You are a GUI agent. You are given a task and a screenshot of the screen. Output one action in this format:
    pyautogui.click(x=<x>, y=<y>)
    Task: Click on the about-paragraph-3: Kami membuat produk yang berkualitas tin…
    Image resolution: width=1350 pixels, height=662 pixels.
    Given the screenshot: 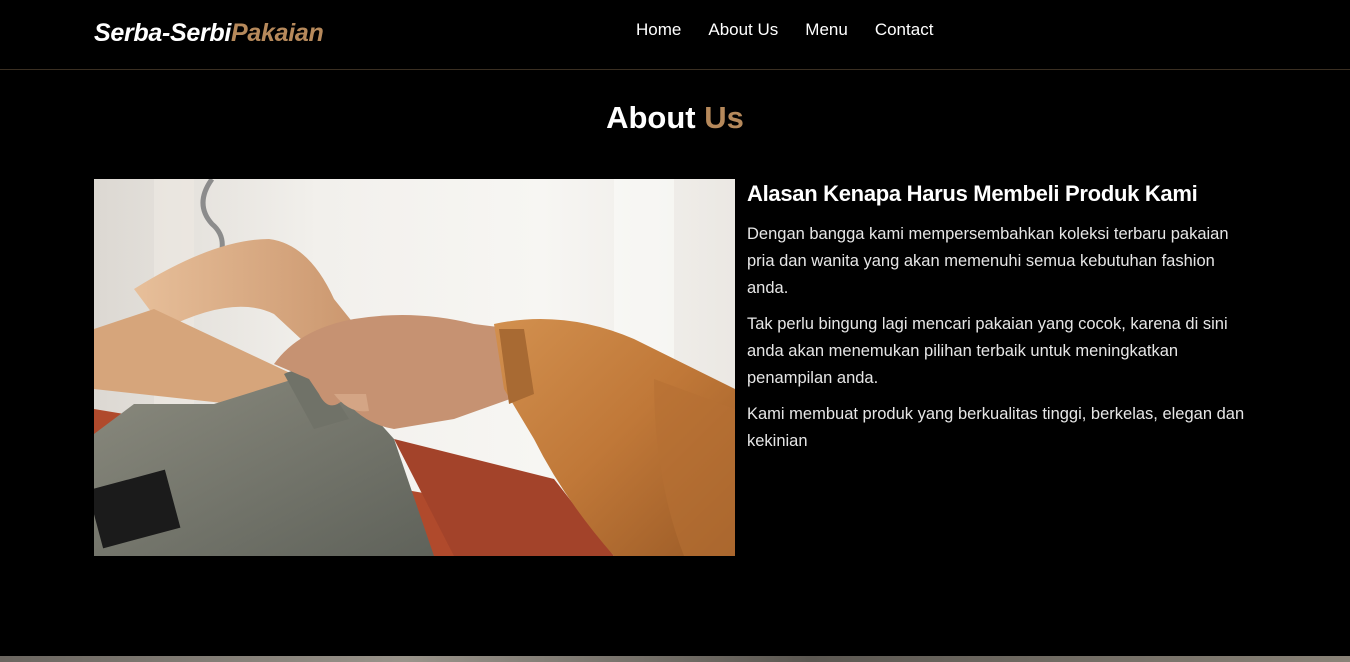 What is the action you would take?
    pyautogui.click(x=996, y=427)
    